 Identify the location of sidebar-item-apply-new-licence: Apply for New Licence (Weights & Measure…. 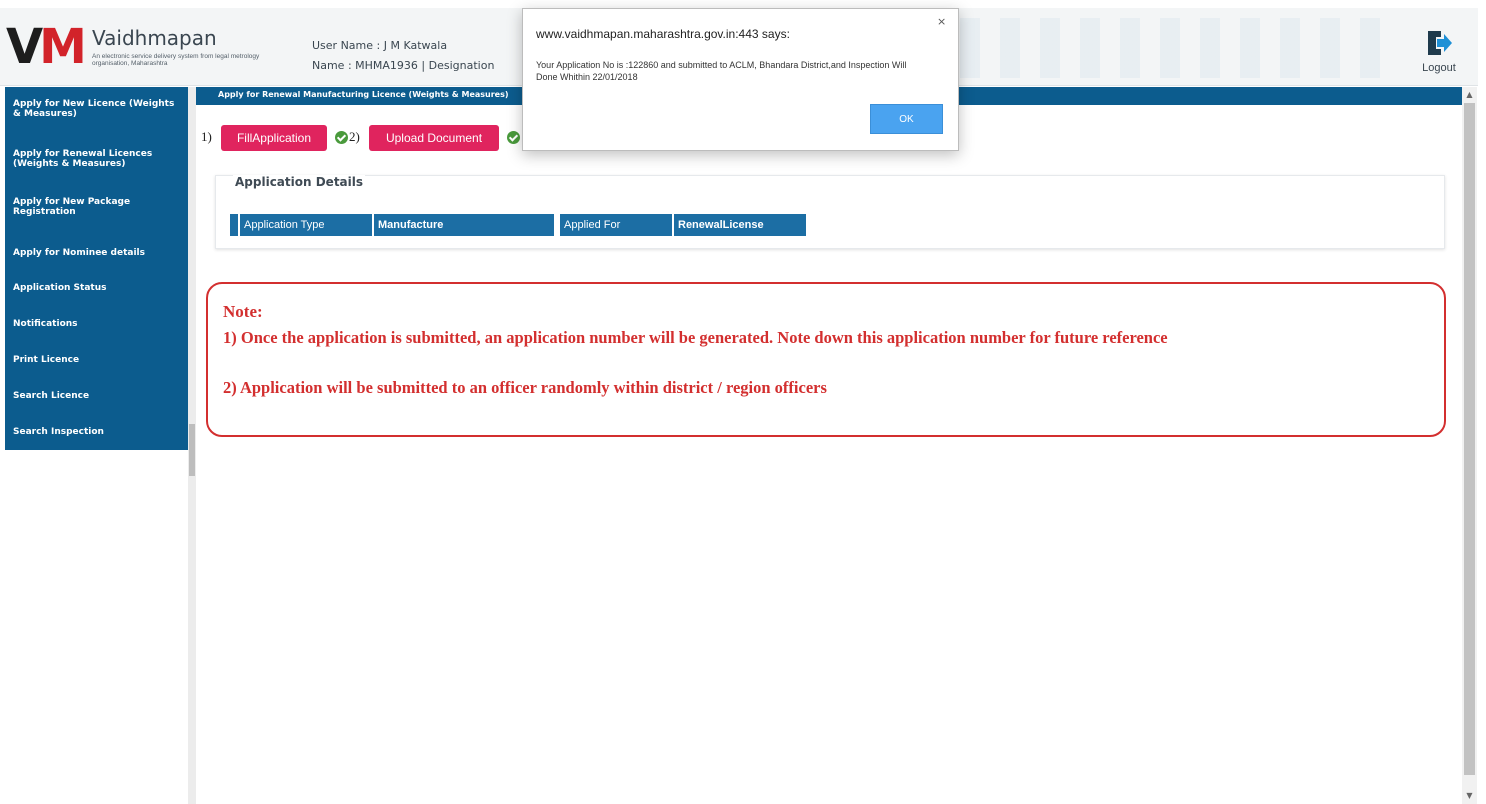
(98, 109).